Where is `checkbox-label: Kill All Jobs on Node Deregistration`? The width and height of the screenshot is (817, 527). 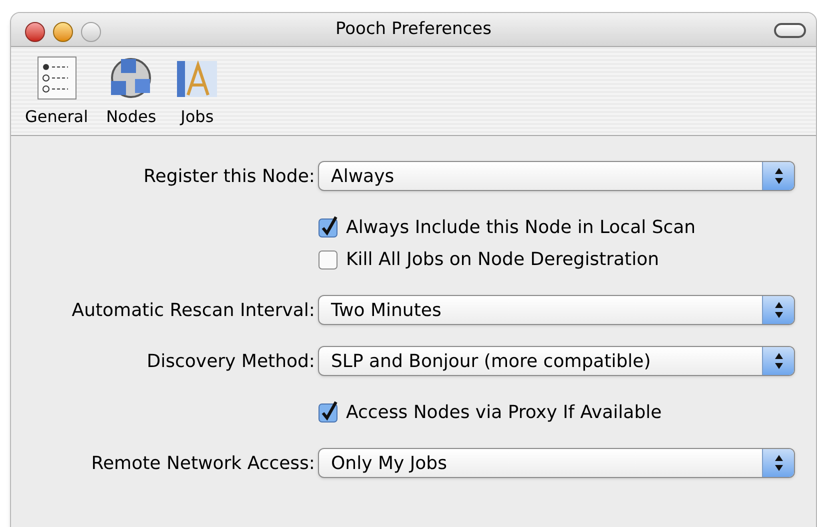 checkbox-label: Kill All Jobs on Node Deregistration is located at coordinates (503, 260).